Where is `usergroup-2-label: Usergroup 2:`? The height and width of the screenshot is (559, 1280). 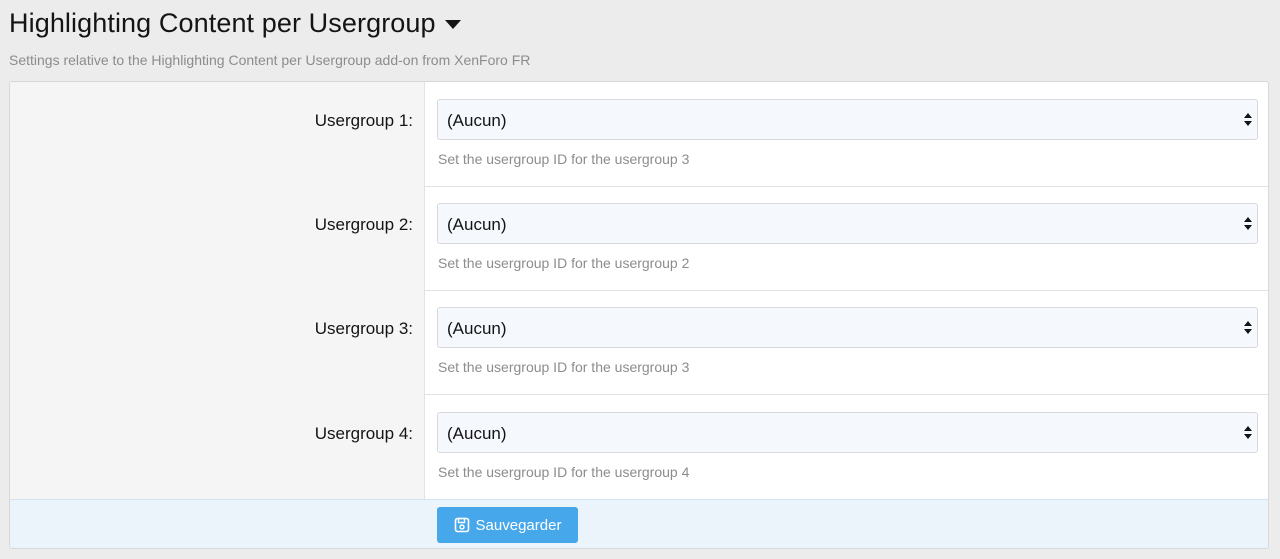
usergroup-2-label: Usergroup 2: is located at coordinates (363, 224).